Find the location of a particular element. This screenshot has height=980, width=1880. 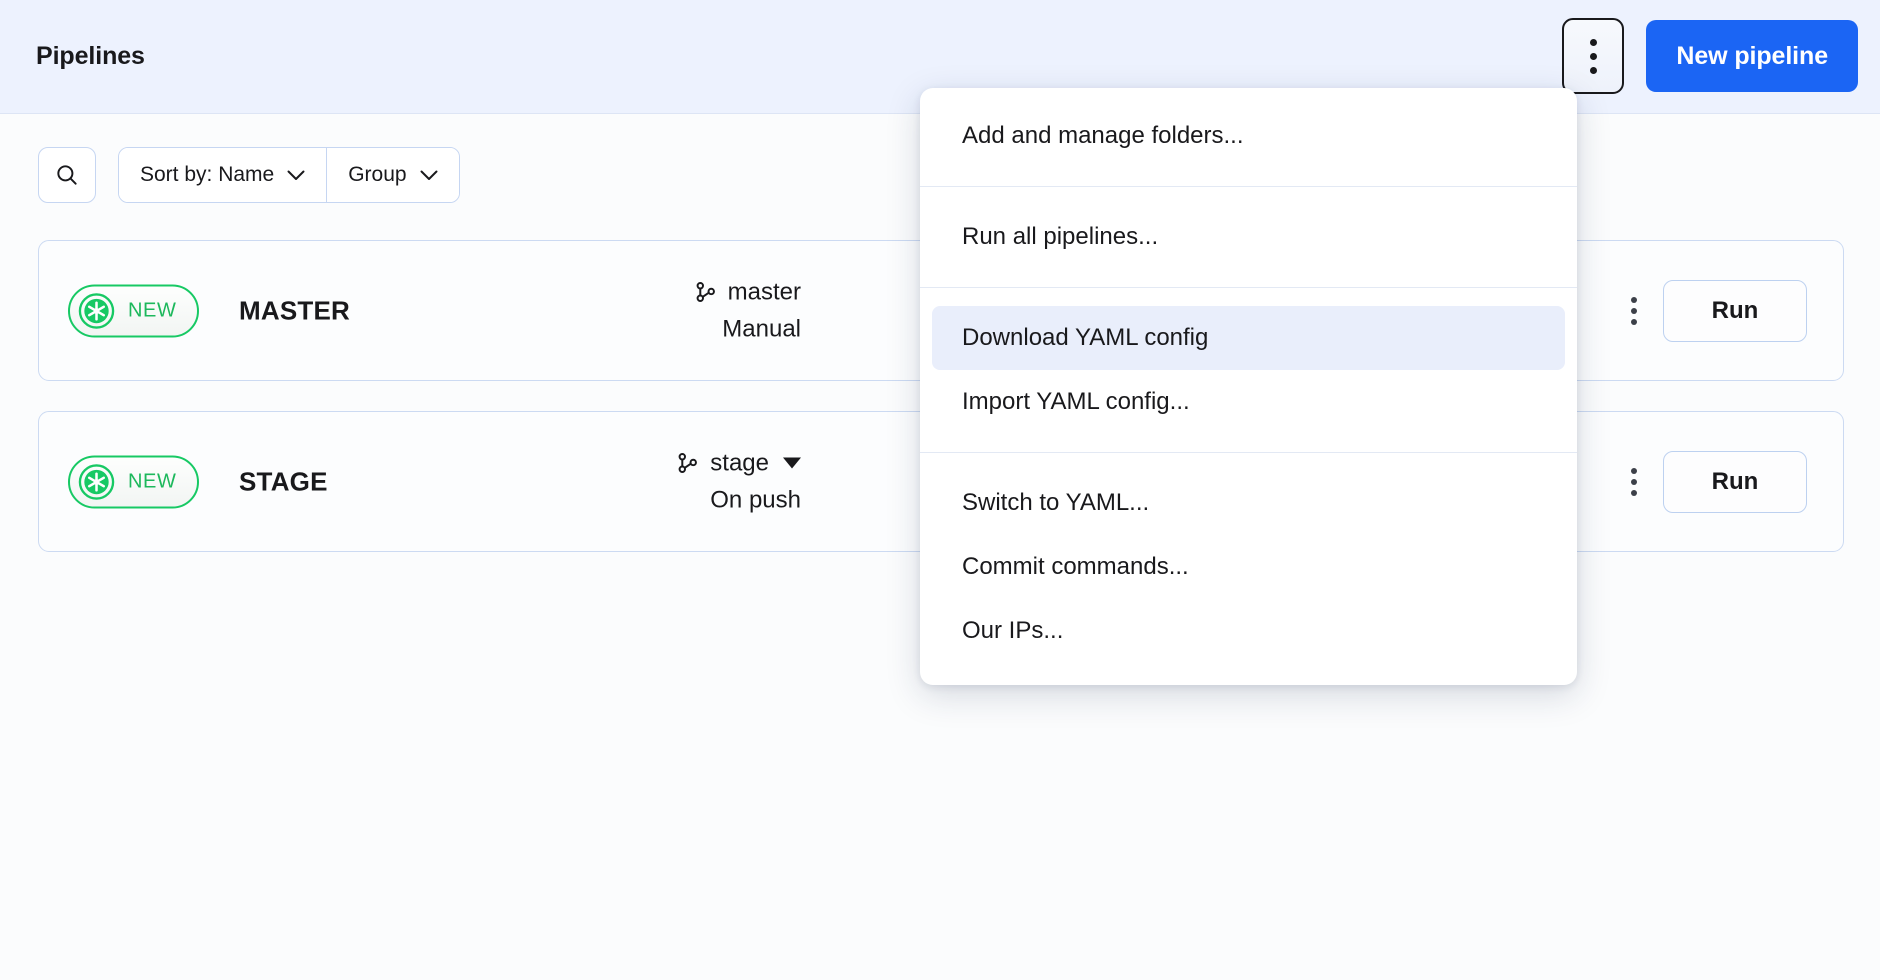

search-icon is located at coordinates (67, 175).